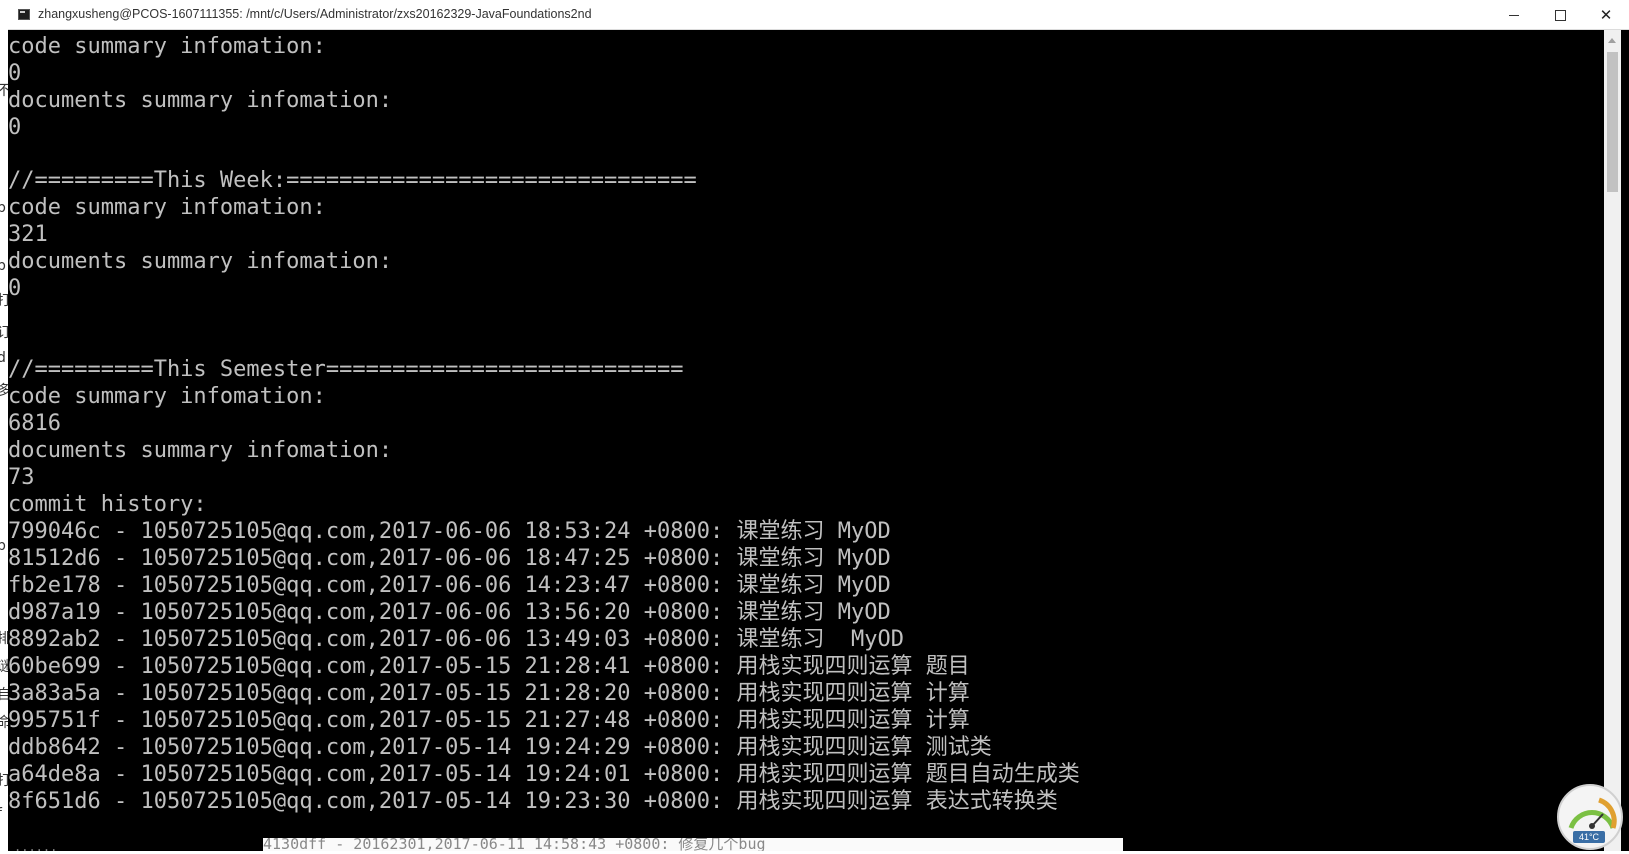 The height and width of the screenshot is (854, 1629). Describe the element at coordinates (1589, 837) in the screenshot. I see `temperature-label: 41°C` at that location.